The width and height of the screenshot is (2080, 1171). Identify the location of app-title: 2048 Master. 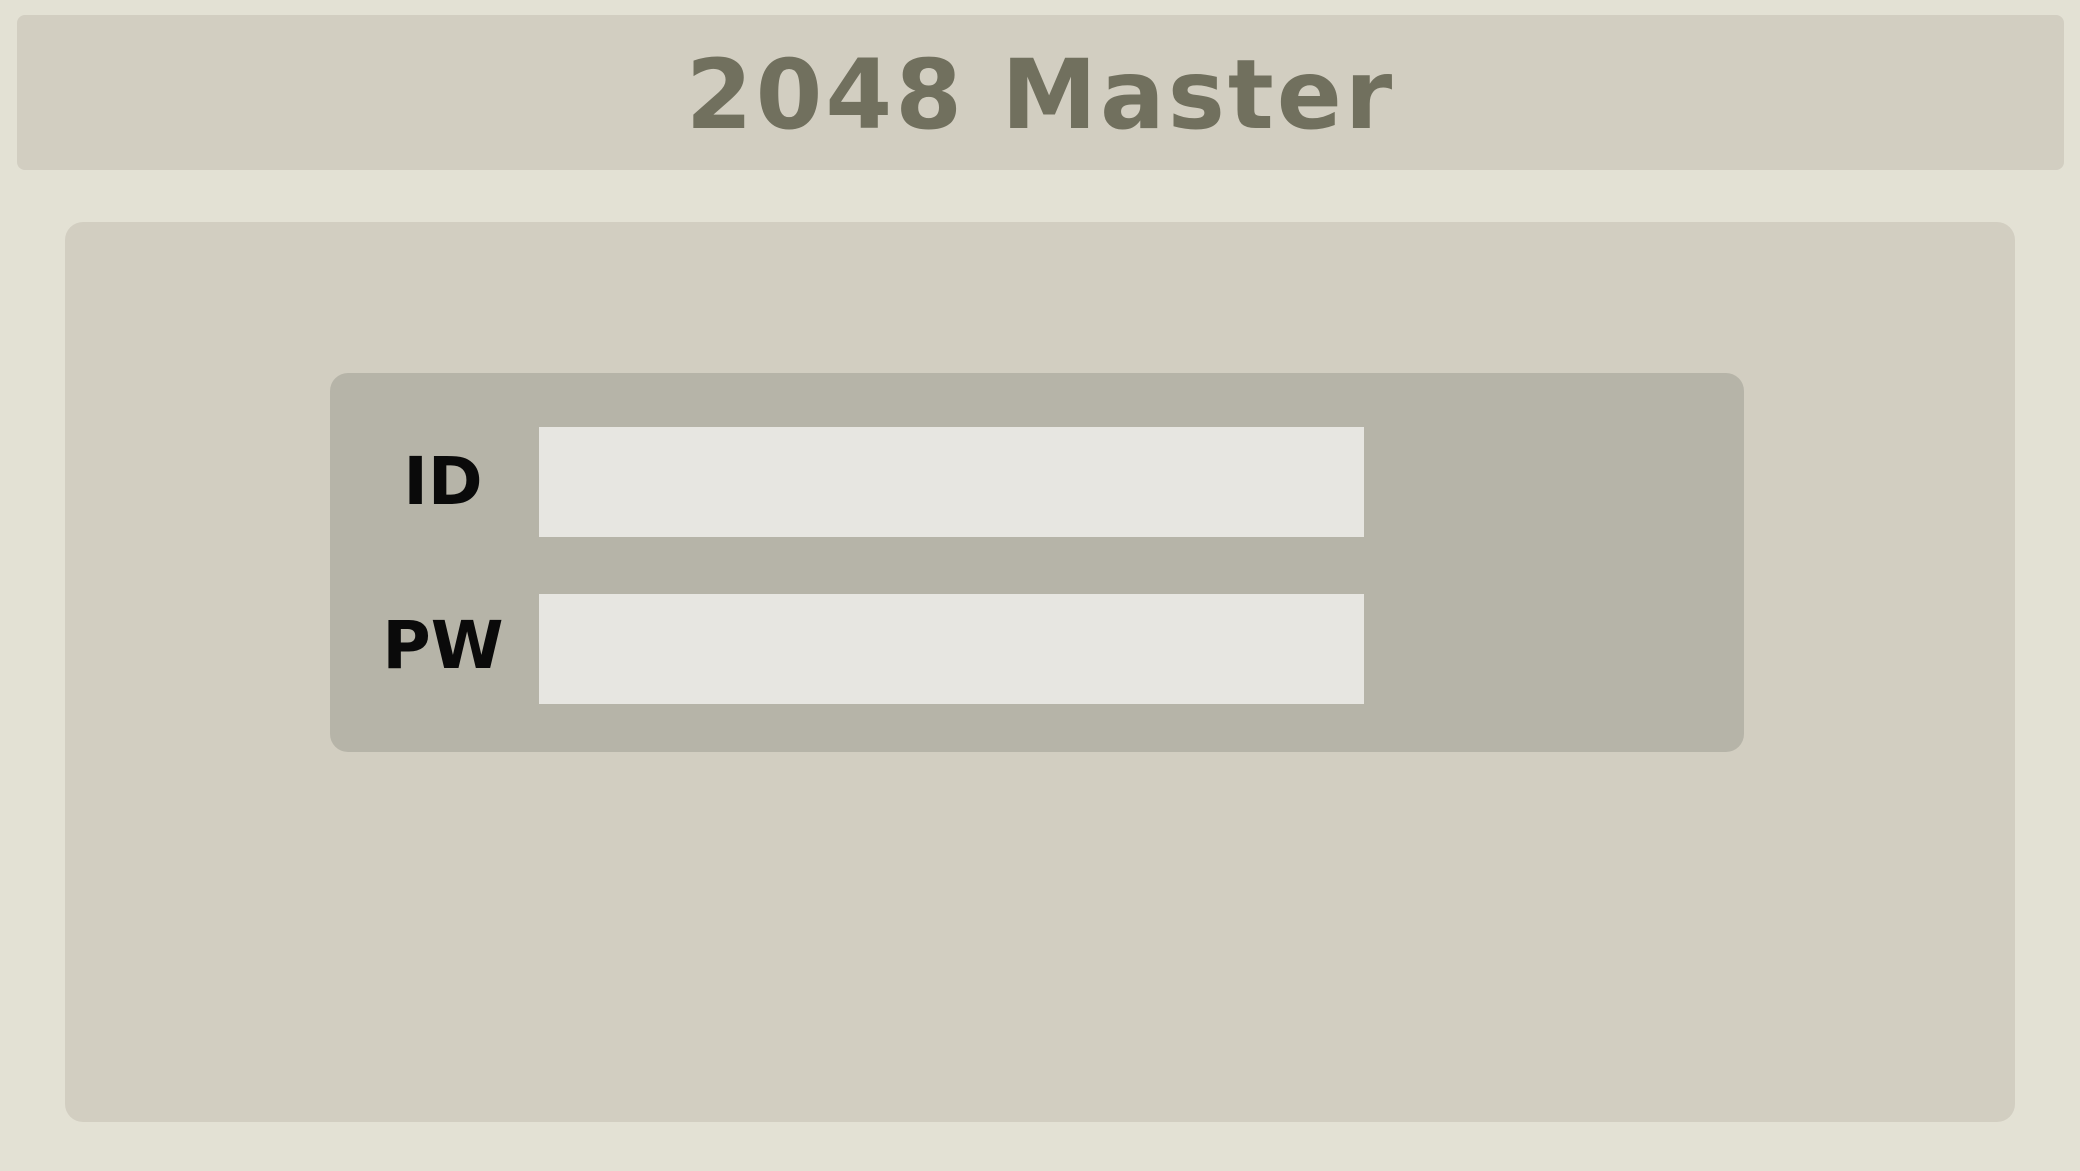
(1040, 94).